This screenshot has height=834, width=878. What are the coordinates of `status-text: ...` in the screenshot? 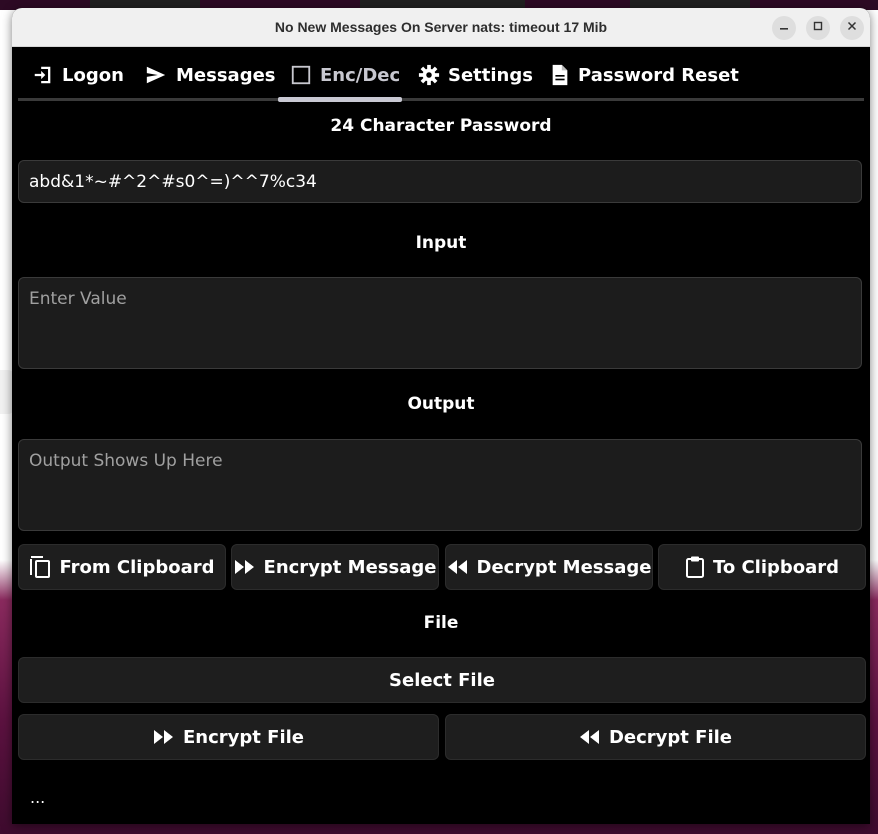 It's located at (38, 797).